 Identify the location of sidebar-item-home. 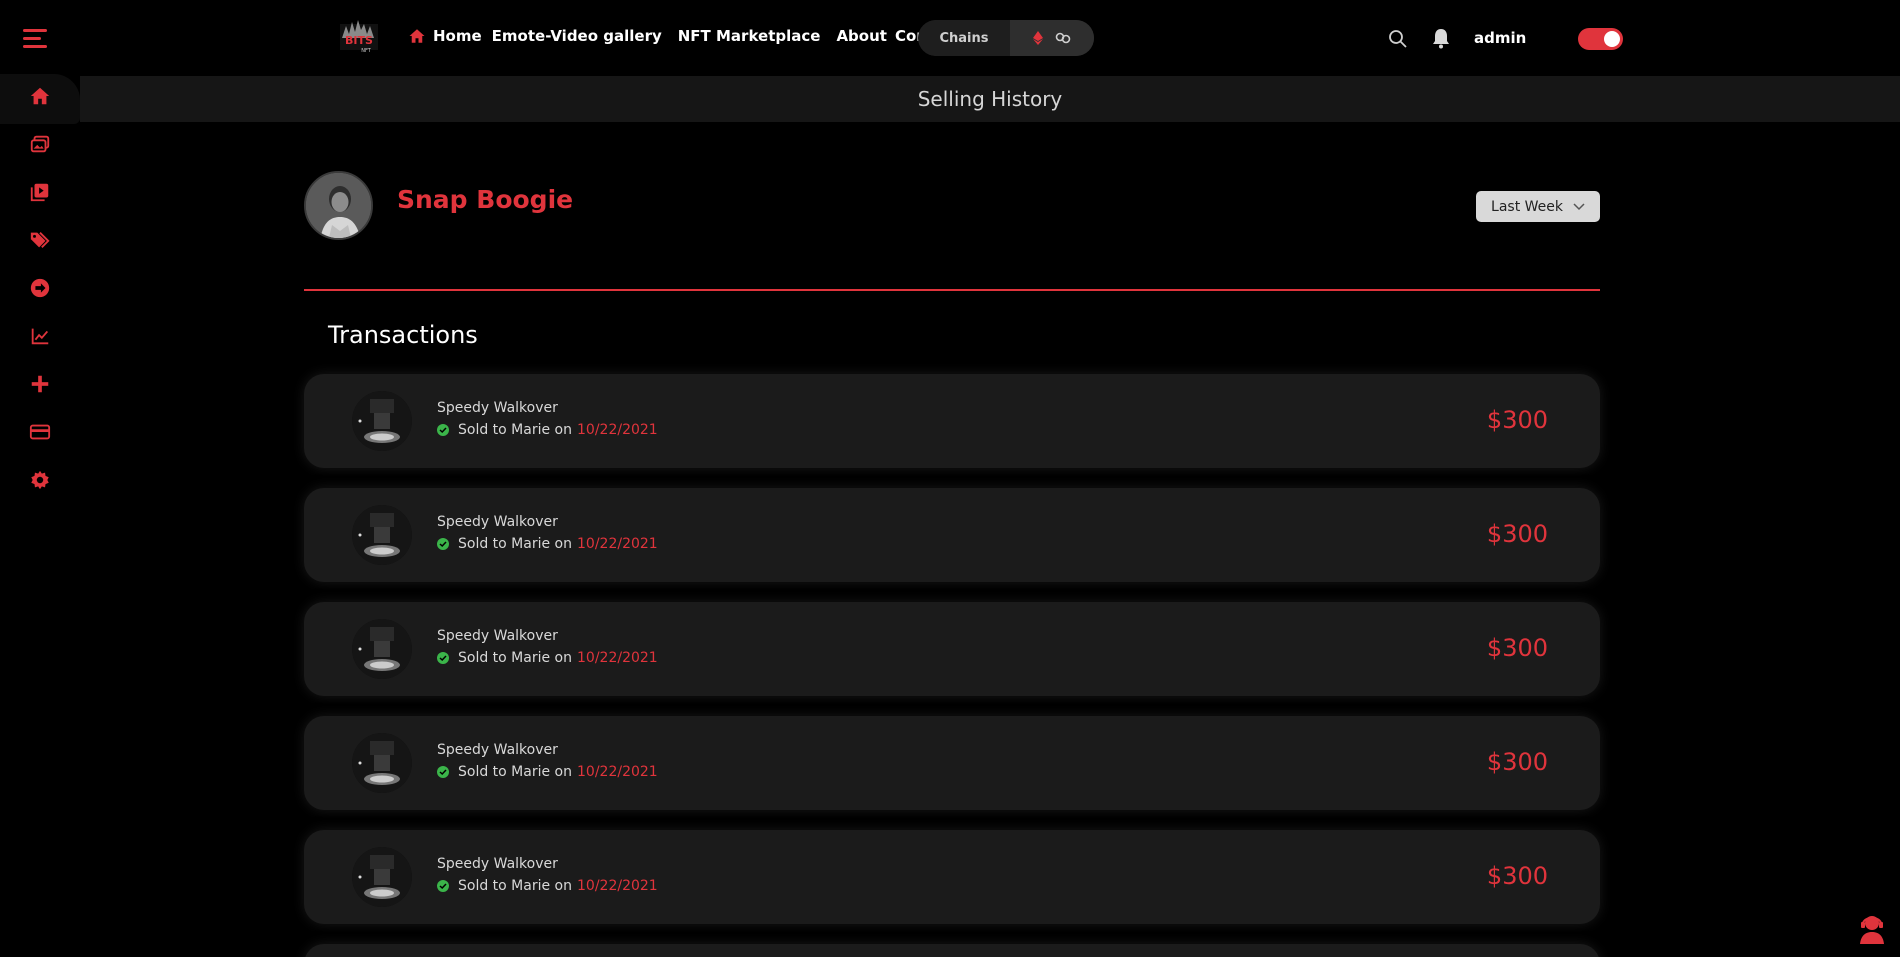
(40, 96).